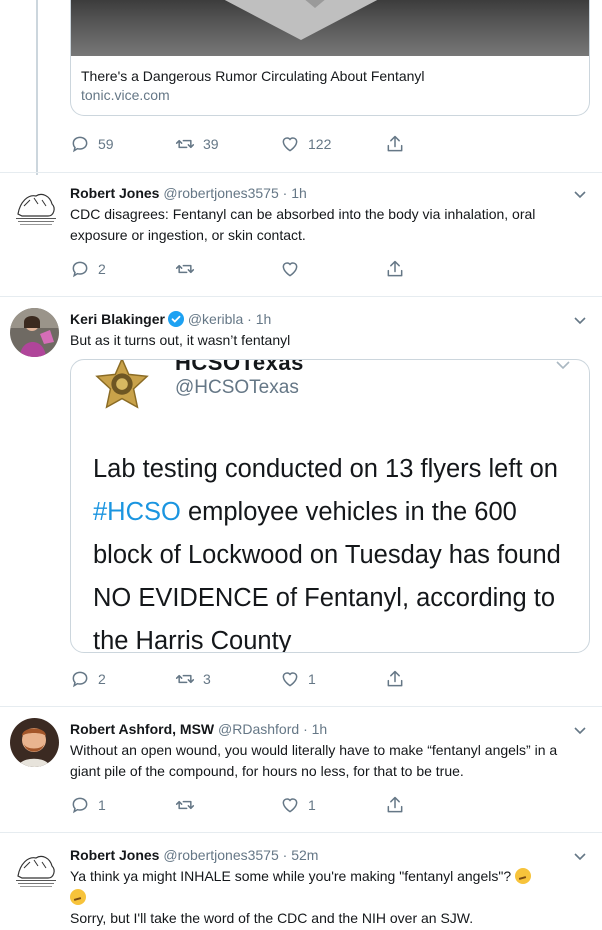 The image size is (602, 930). I want to click on embed-display-name: HCSOTexas, so click(239, 367).